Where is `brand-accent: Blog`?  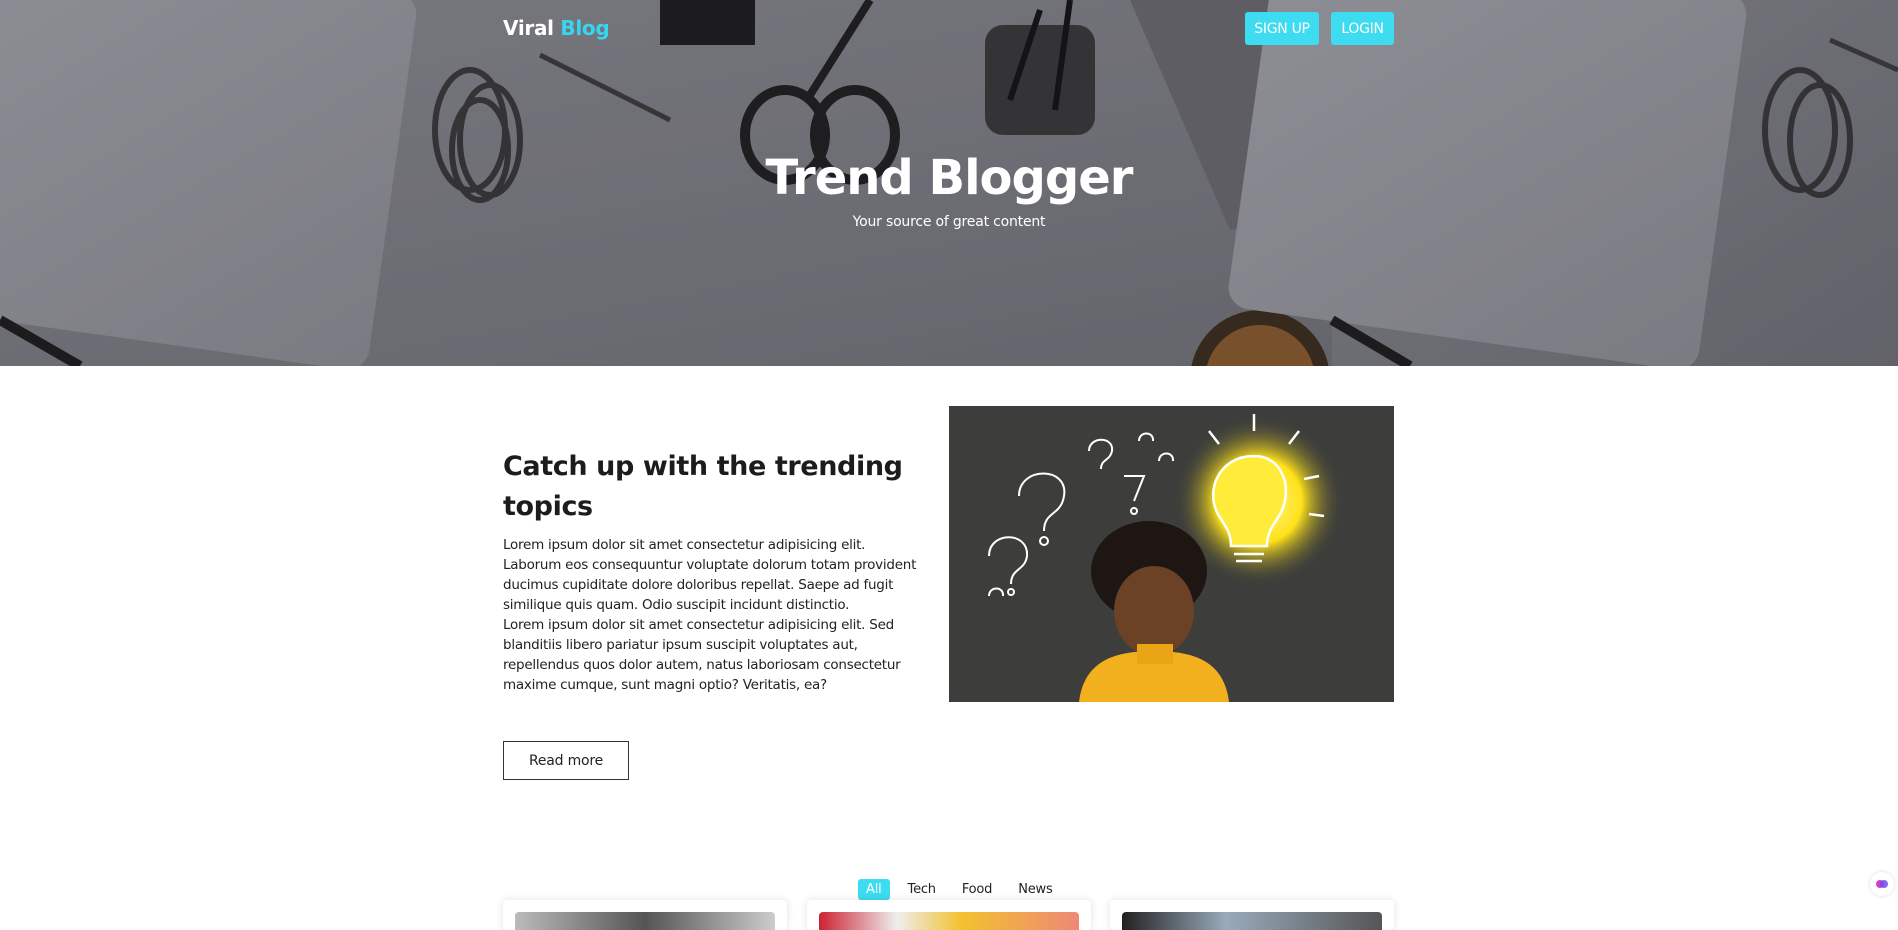 brand-accent: Blog is located at coordinates (585, 28).